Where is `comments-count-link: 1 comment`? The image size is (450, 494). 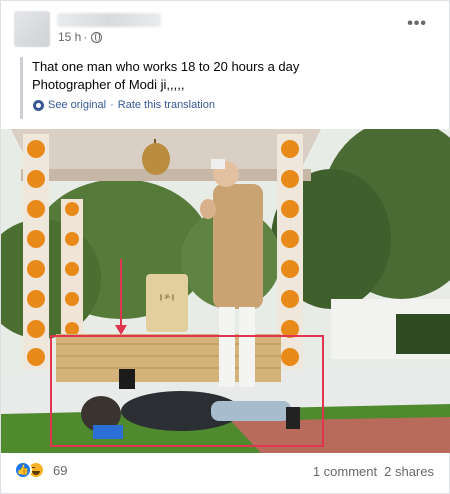
comments-count-link: 1 comment is located at coordinates (345, 471).